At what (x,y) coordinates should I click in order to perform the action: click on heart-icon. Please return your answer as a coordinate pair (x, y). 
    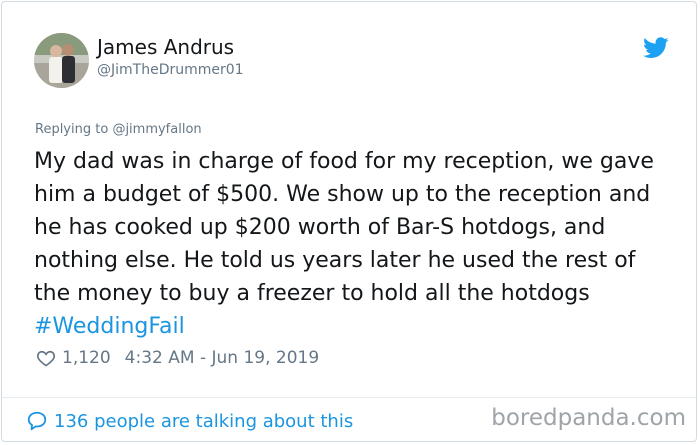
    Looking at the image, I should click on (46, 358).